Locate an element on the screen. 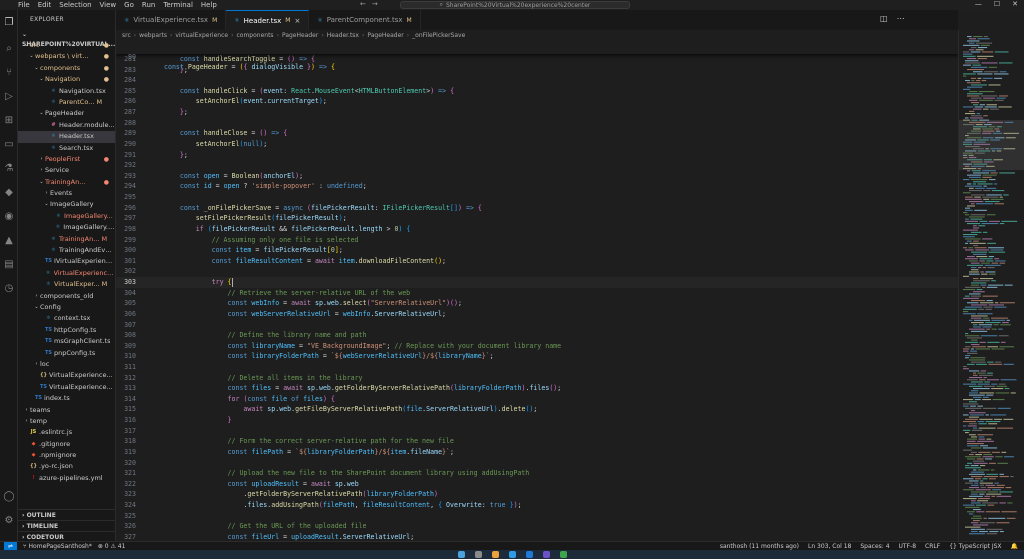 Image resolution: width=1024 pixels, height=559 pixels. code-line: 291 }; is located at coordinates (537, 155).